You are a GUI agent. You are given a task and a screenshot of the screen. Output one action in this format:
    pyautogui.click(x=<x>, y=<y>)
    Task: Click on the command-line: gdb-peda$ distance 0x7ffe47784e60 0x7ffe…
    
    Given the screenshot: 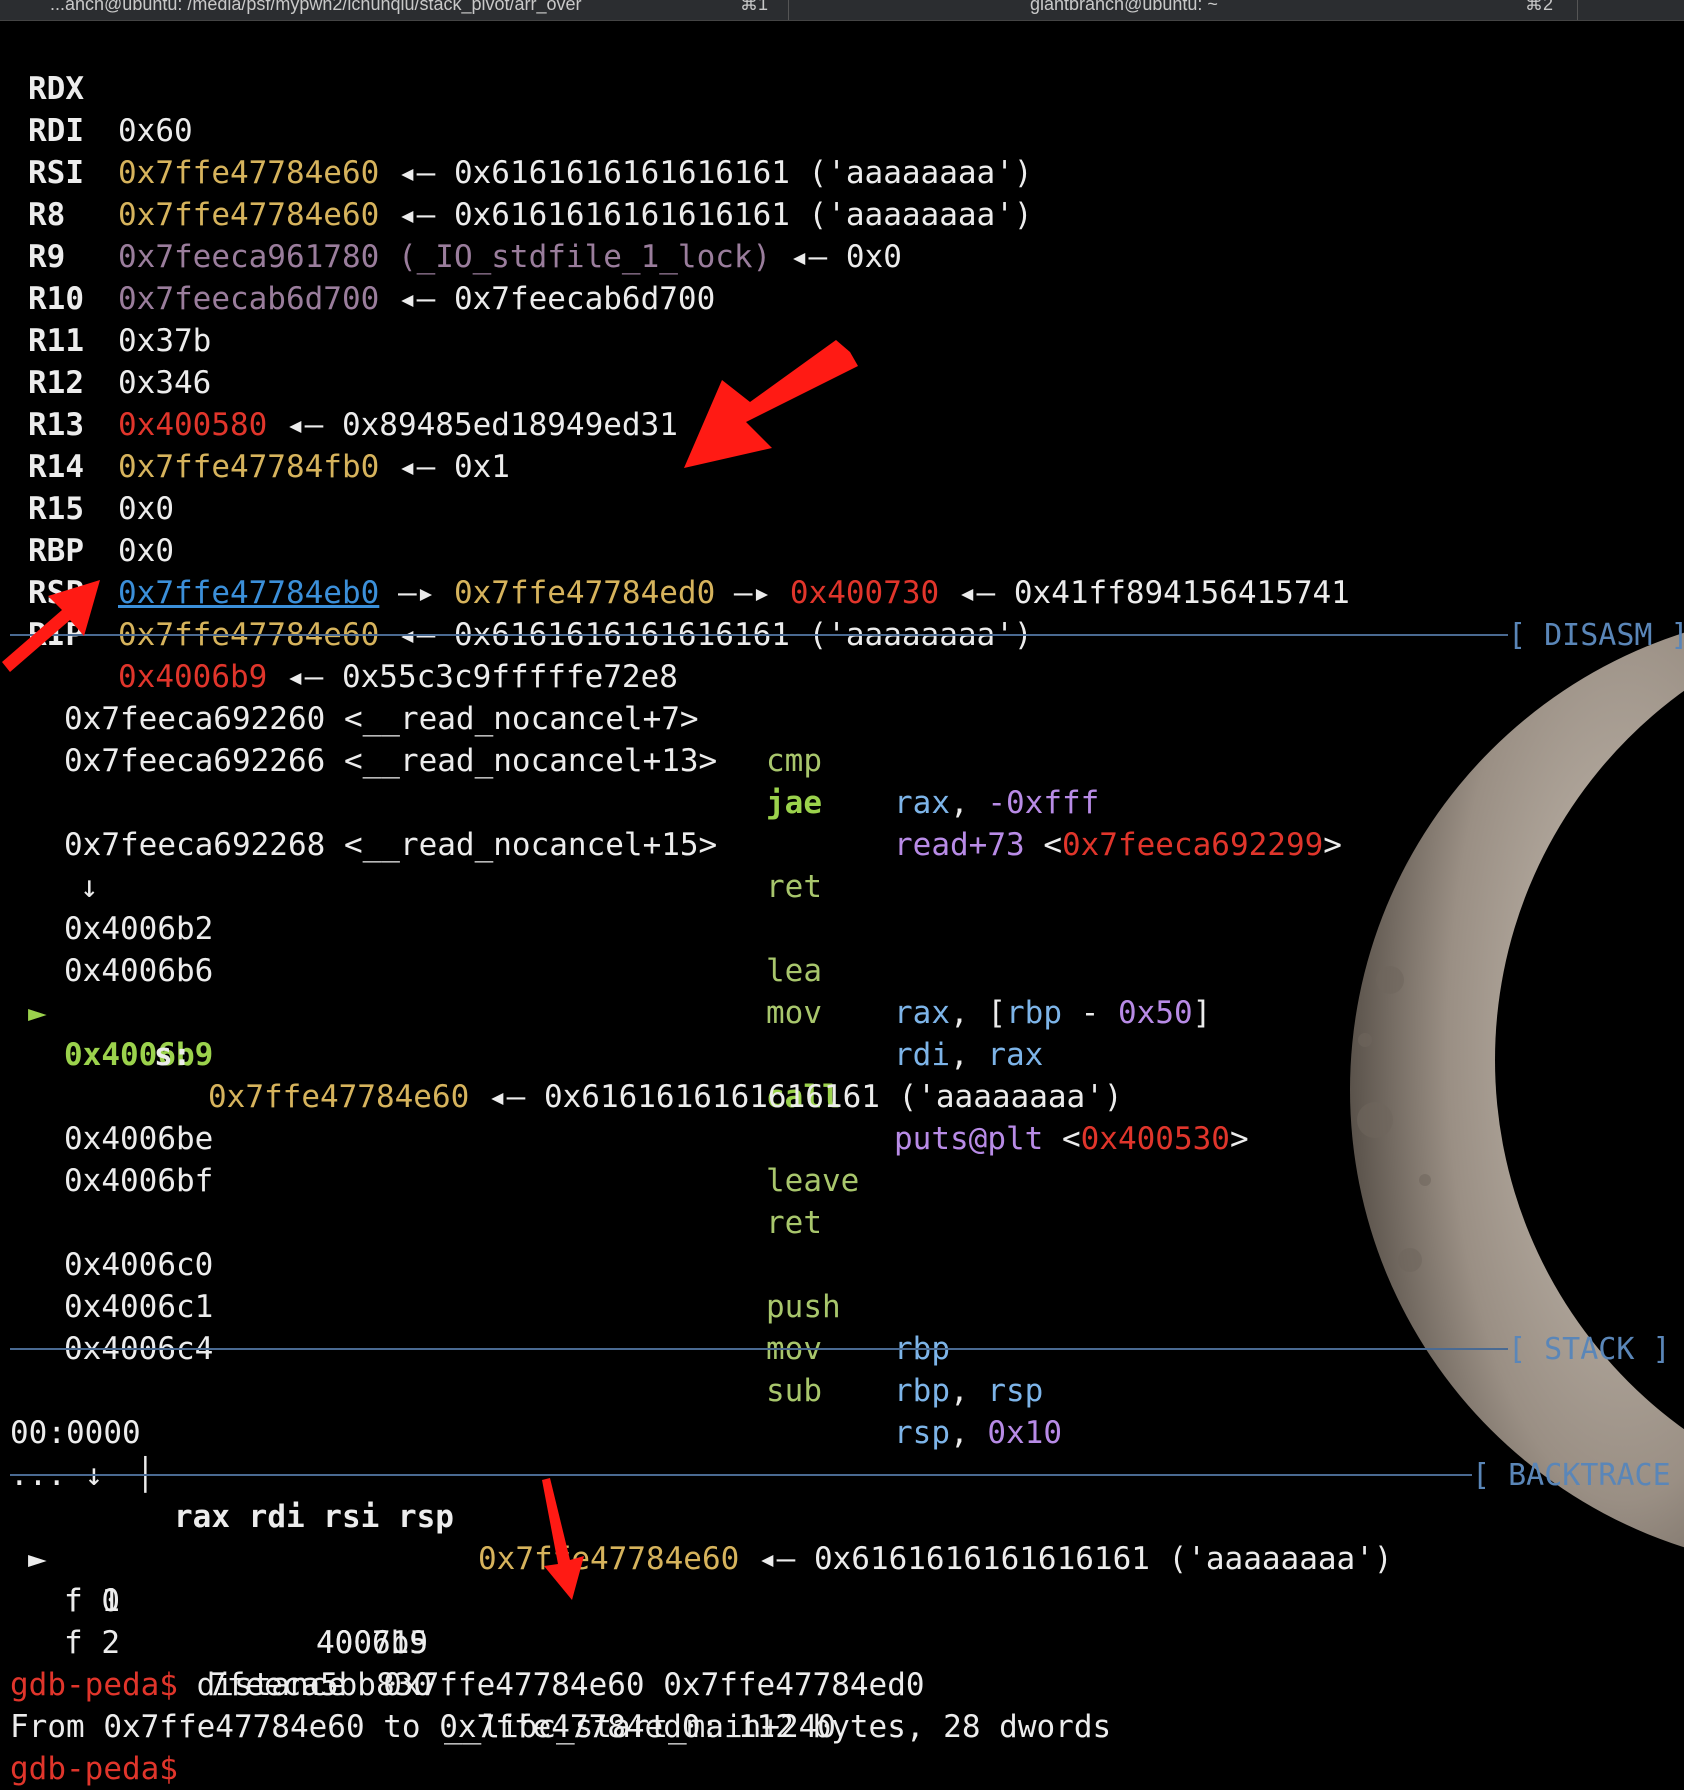 What is the action you would take?
    pyautogui.click(x=462, y=1662)
    